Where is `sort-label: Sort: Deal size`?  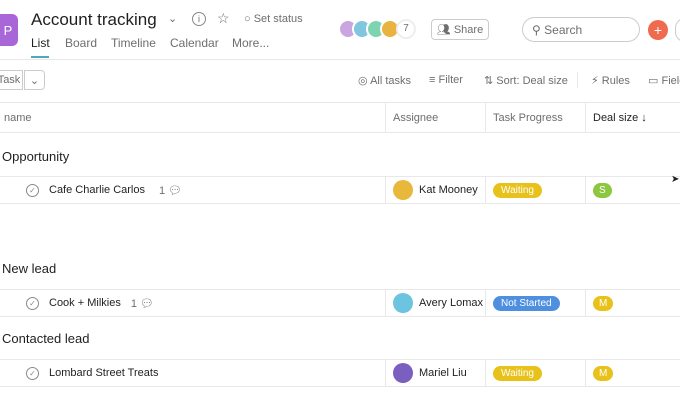 sort-label: Sort: Deal size is located at coordinates (532, 81).